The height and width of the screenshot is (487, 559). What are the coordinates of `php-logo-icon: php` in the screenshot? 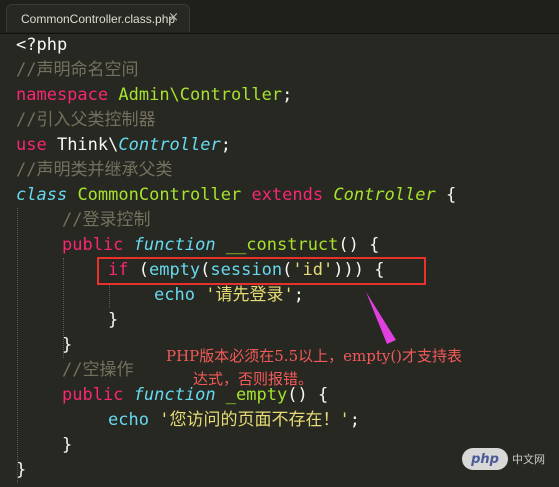 It's located at (485, 459).